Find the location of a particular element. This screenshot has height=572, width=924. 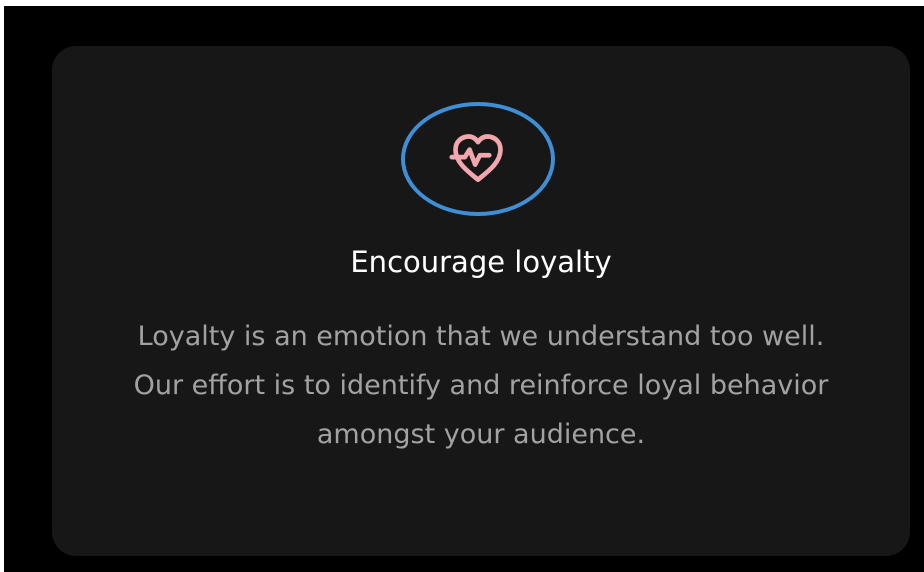

card-title: Encourage loyalty is located at coordinates (481, 262).